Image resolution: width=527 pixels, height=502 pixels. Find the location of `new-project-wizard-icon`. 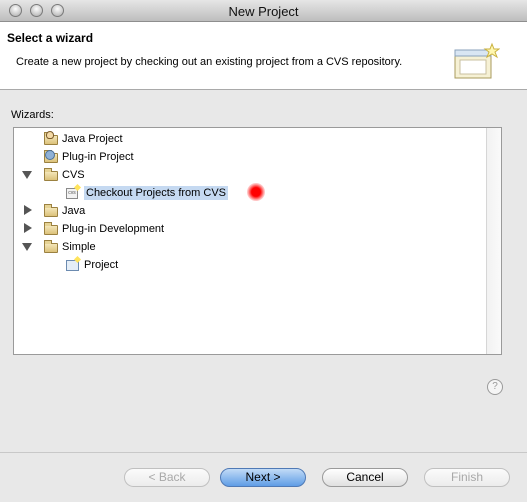

new-project-wizard-icon is located at coordinates (477, 60).